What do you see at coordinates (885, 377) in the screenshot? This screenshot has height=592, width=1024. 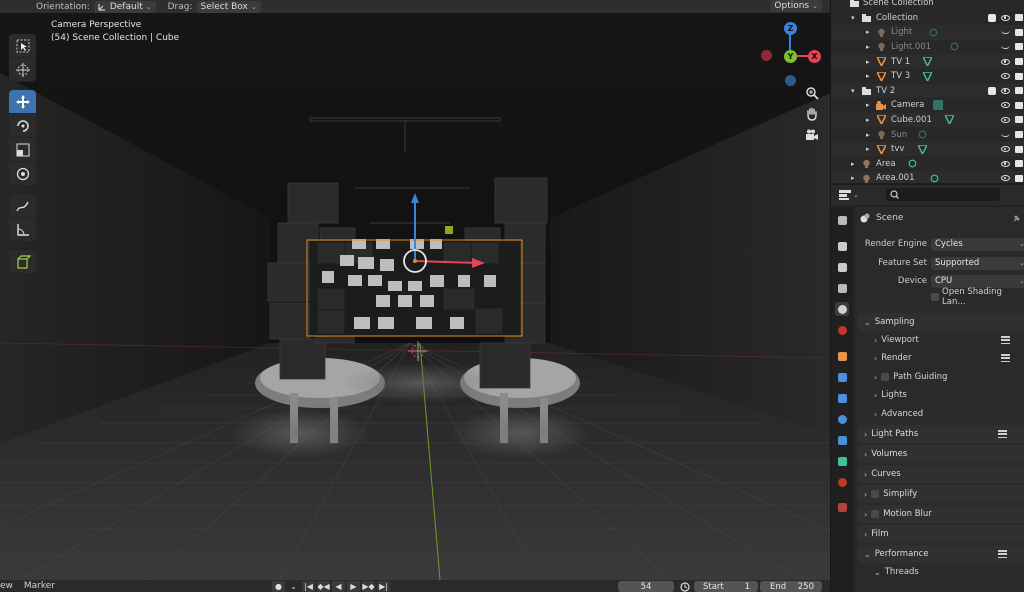 I see `path-guiding-checkbox` at bounding box center [885, 377].